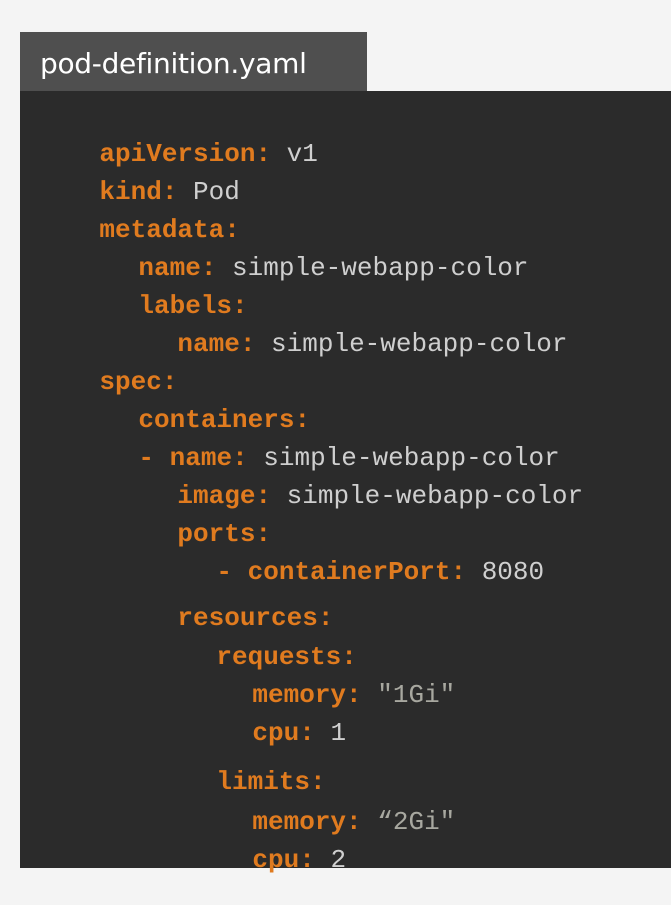 The height and width of the screenshot is (905, 671). Describe the element at coordinates (408, 822) in the screenshot. I see `yaml-string-value: “2Gi"` at that location.